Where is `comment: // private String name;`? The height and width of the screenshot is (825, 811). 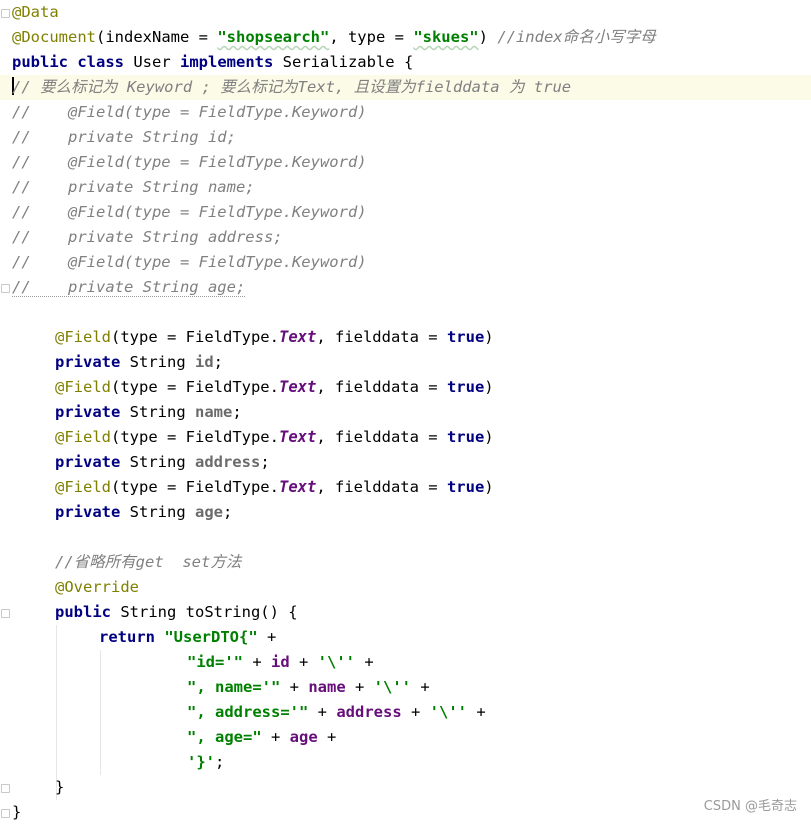
comment: // private String name; is located at coordinates (133, 187).